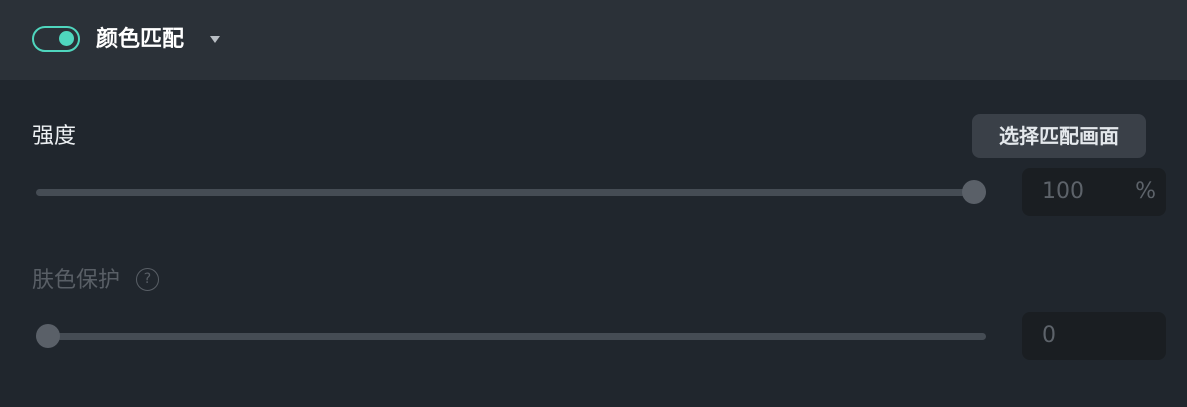 Image resolution: width=1187 pixels, height=407 pixels. I want to click on skin-protect-slider, so click(511, 336).